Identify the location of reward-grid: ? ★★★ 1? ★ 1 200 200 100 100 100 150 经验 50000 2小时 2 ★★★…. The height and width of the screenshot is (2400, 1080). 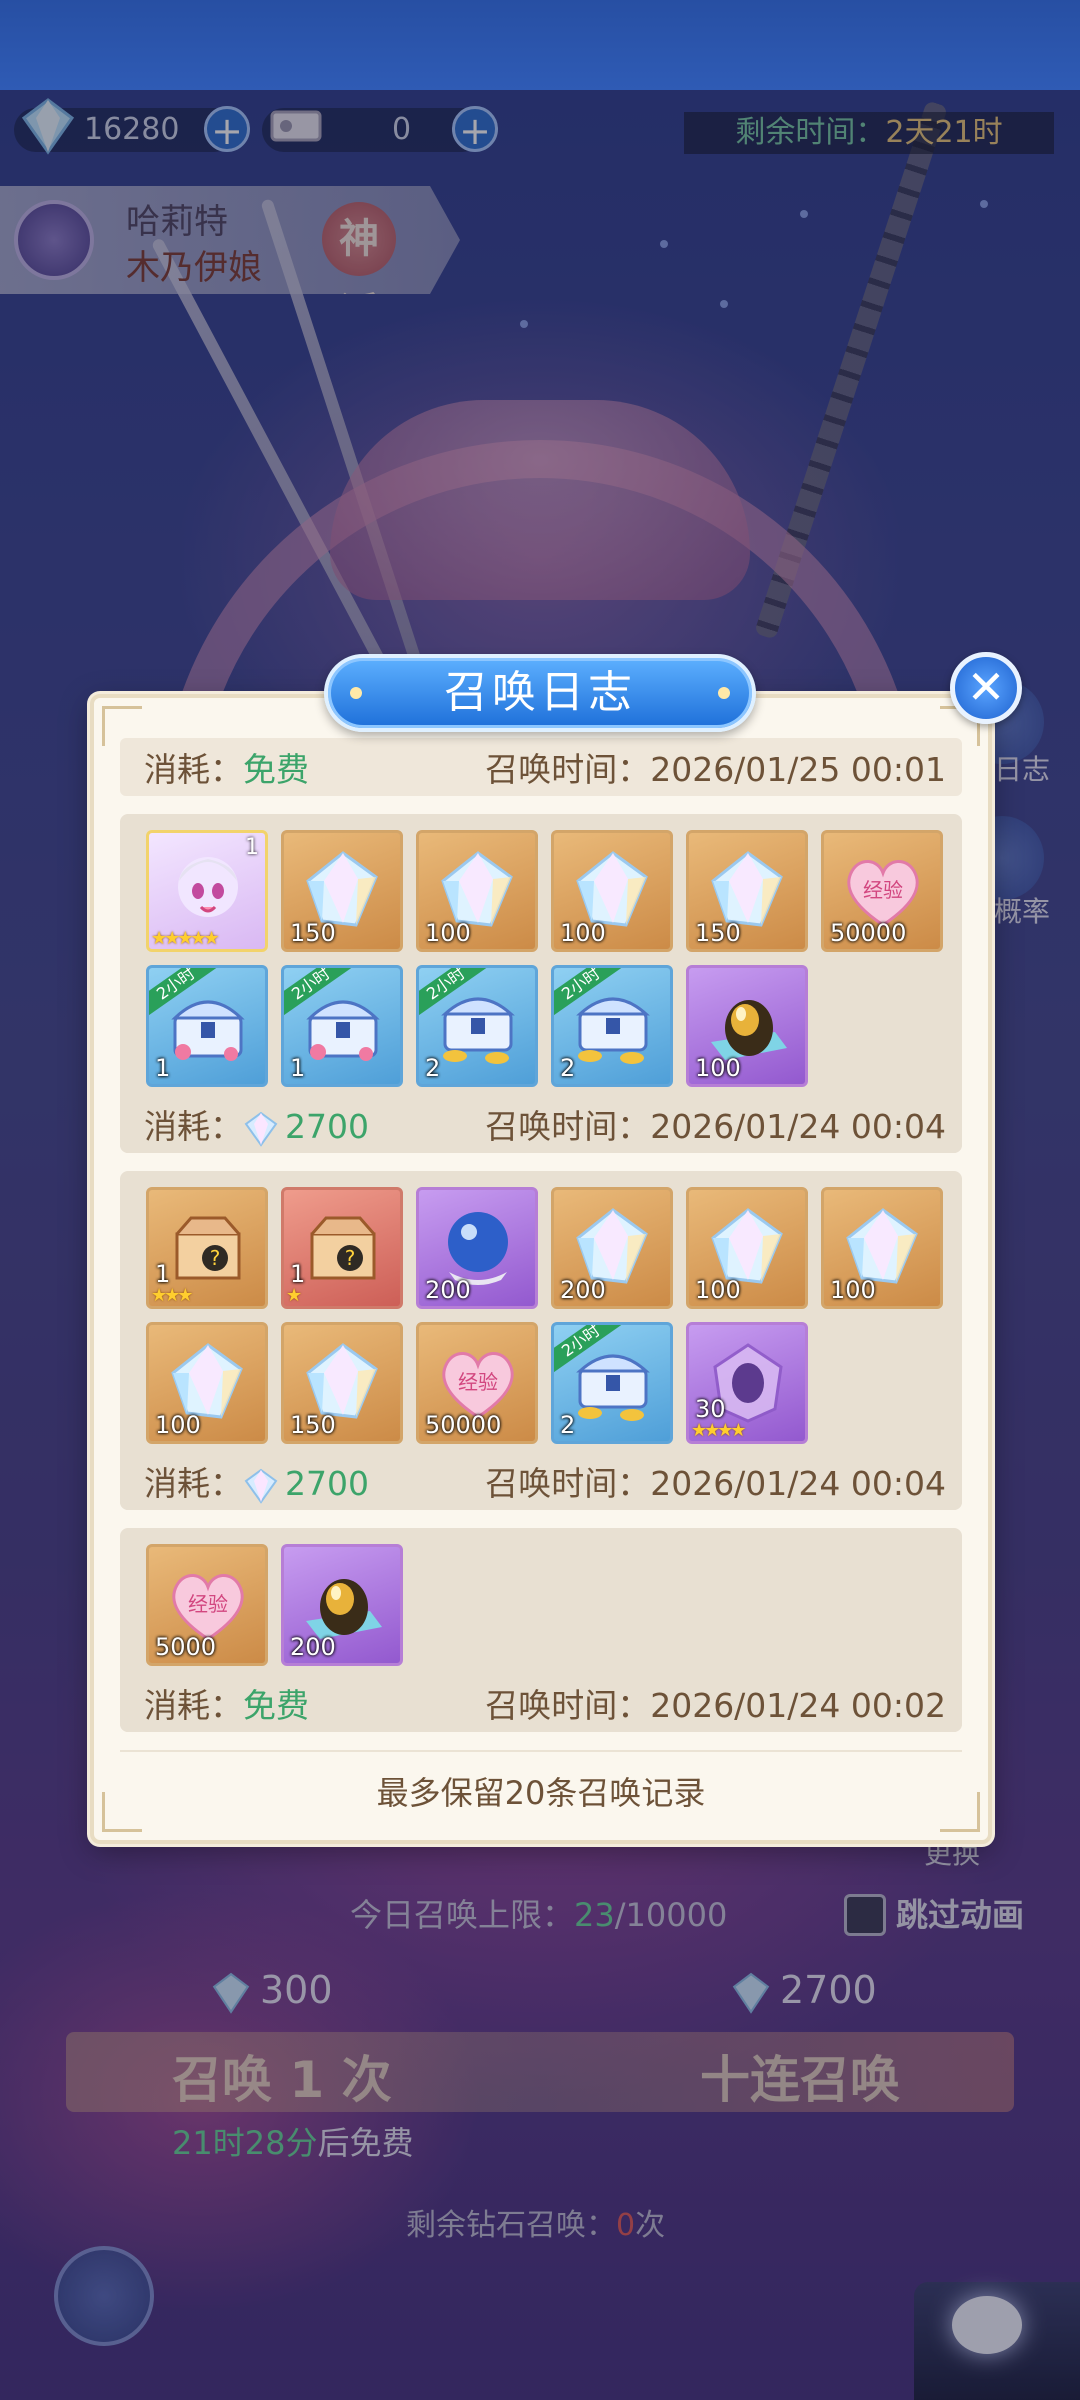
(541, 1321).